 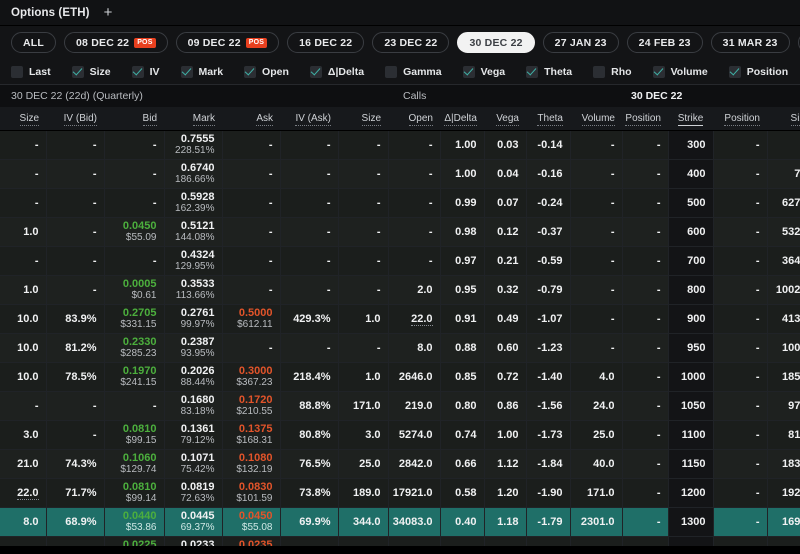 What do you see at coordinates (680, 71) in the screenshot?
I see `toggle-volume: Volume` at bounding box center [680, 71].